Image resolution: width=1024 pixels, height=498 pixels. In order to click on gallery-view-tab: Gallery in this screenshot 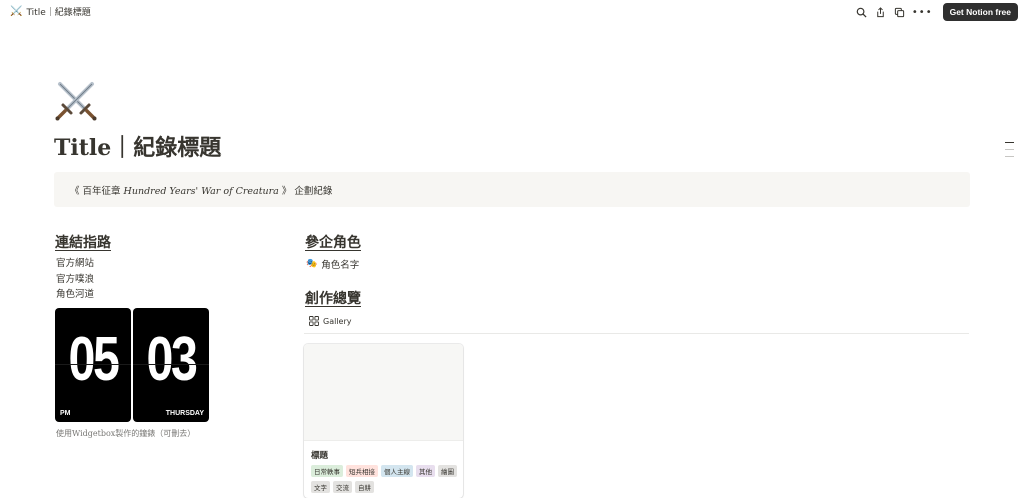, I will do `click(330, 321)`.